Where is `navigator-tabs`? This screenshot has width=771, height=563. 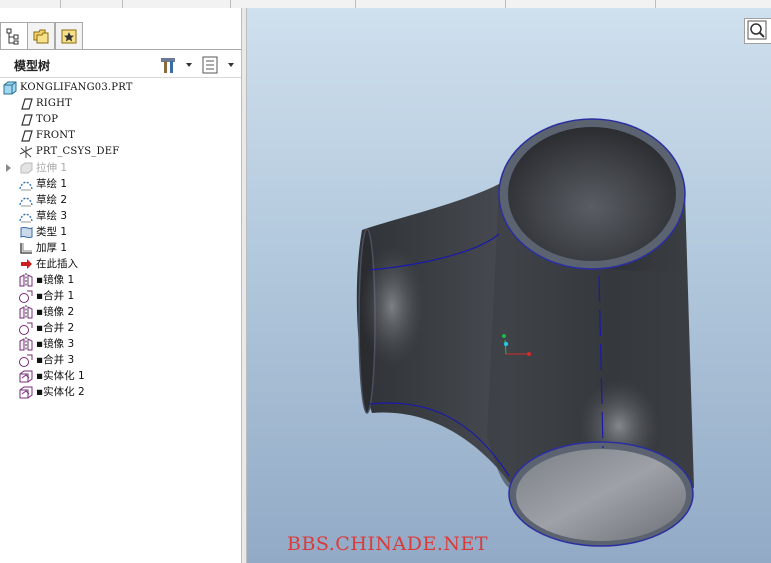
navigator-tabs is located at coordinates (120, 39).